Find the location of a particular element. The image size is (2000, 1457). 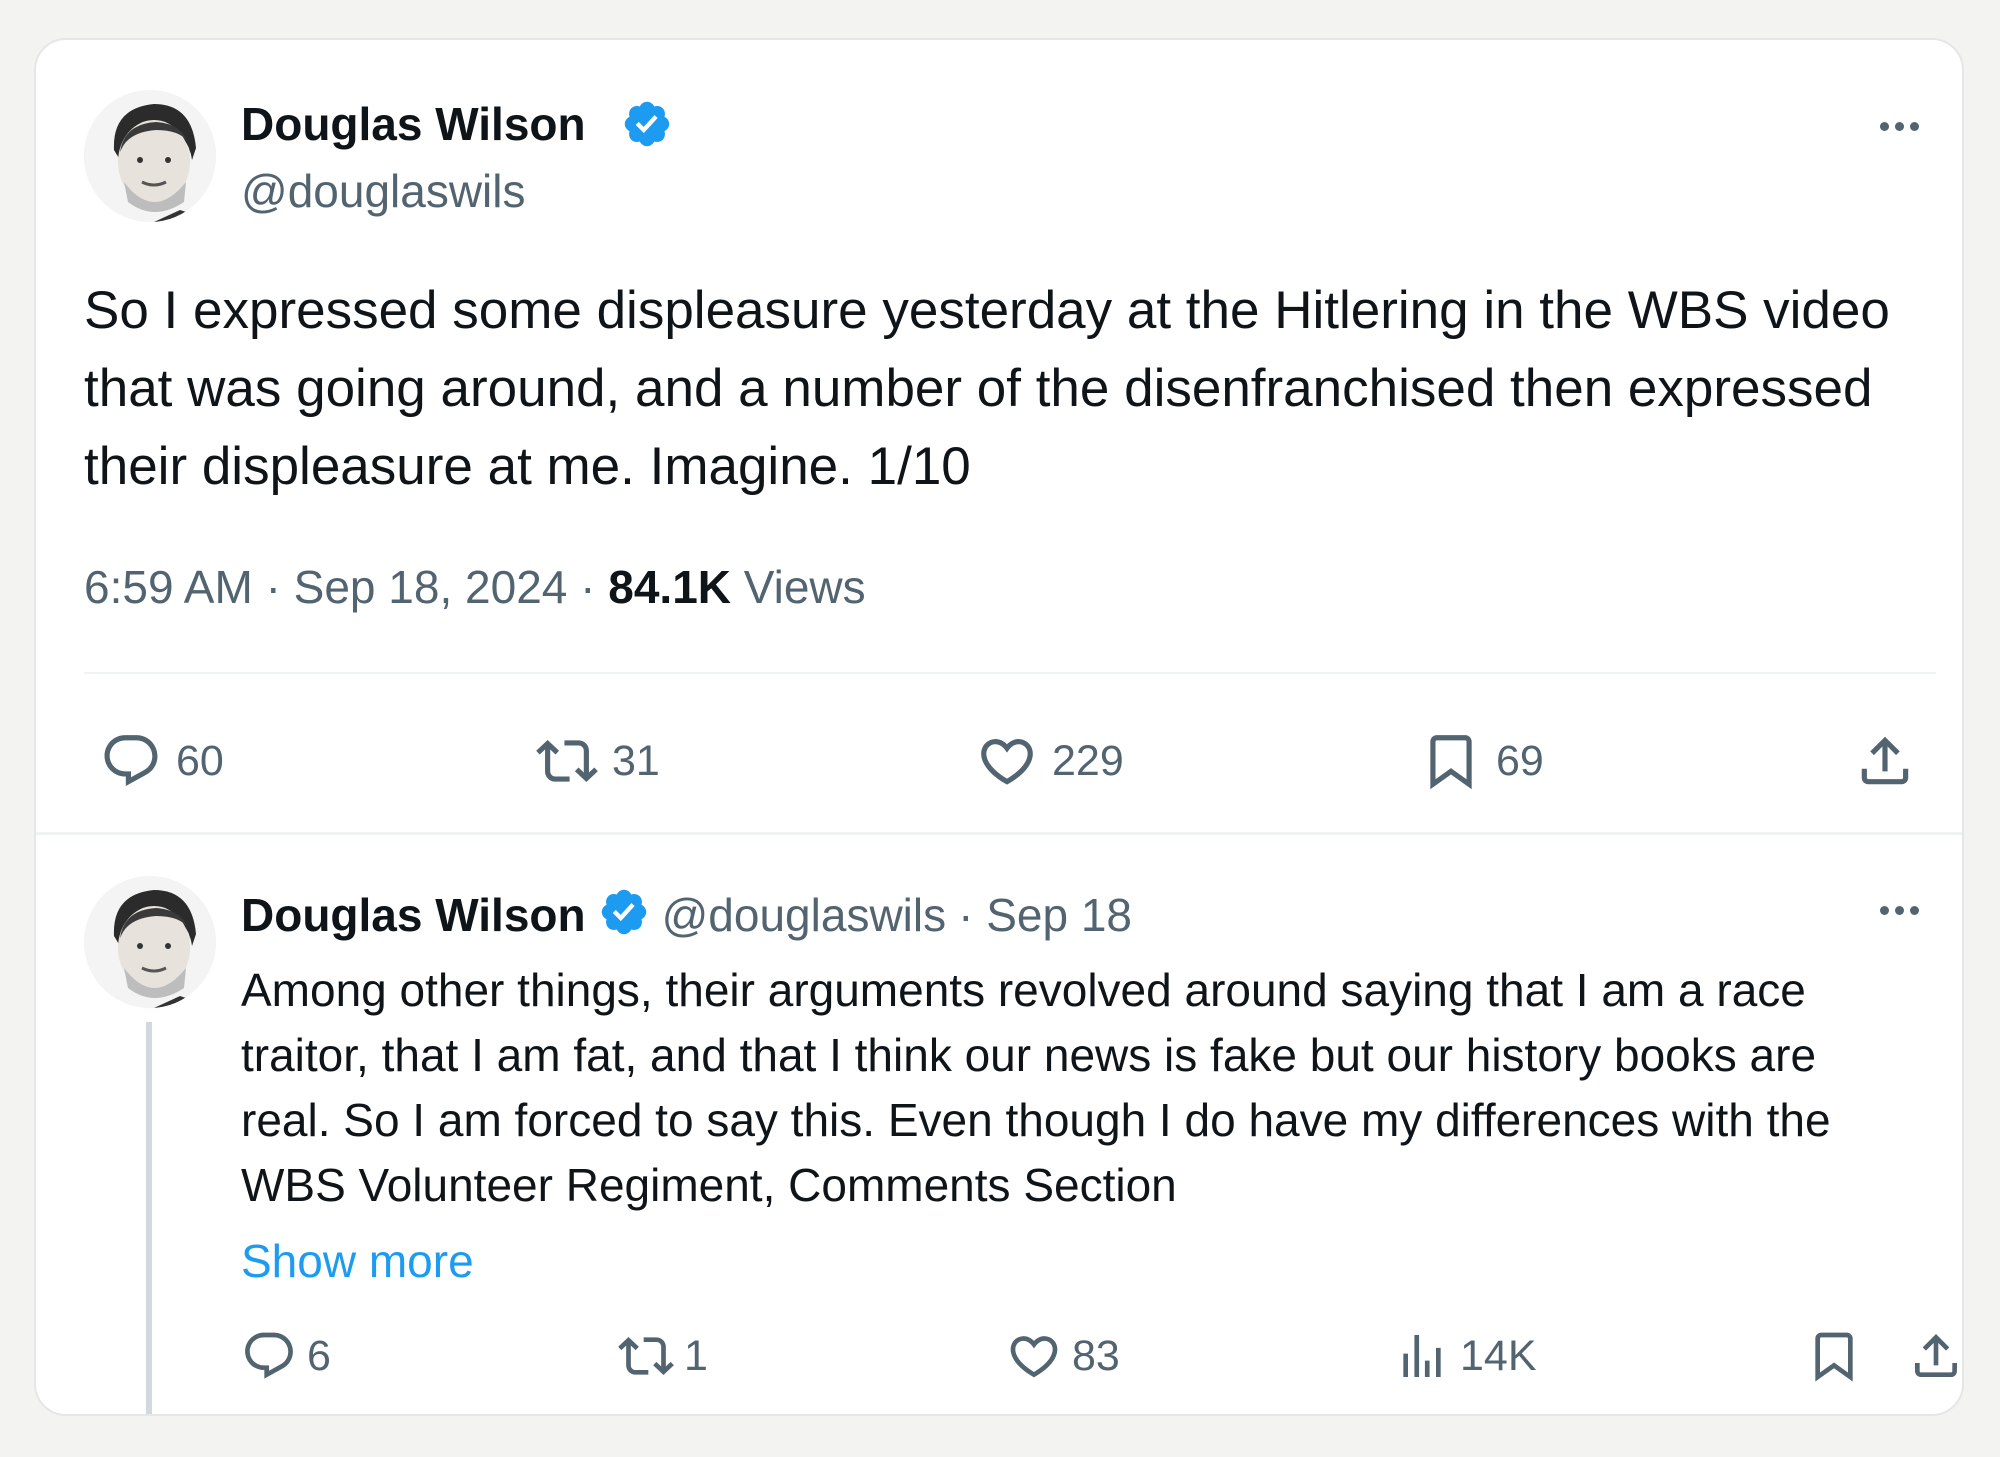

reply-count: 60 is located at coordinates (200, 760).